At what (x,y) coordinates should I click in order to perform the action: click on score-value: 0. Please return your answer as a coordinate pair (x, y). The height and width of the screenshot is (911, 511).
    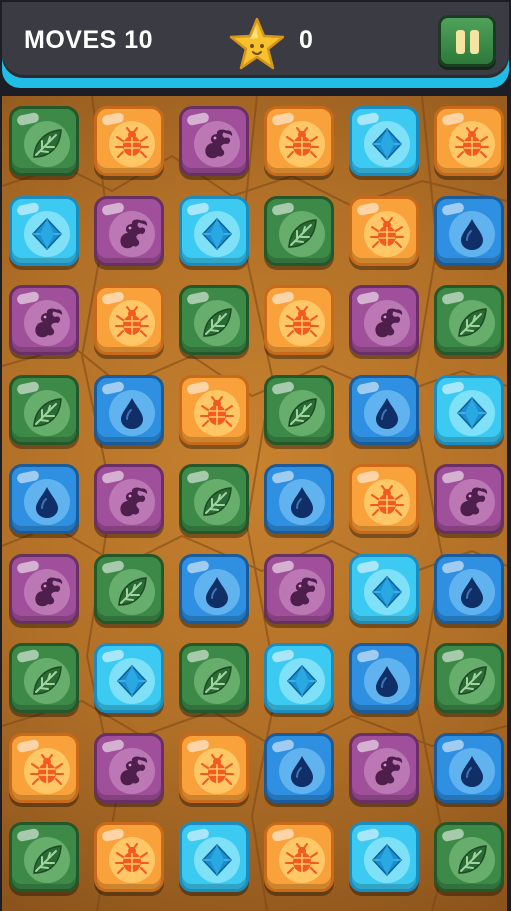
    Looking at the image, I should click on (306, 40).